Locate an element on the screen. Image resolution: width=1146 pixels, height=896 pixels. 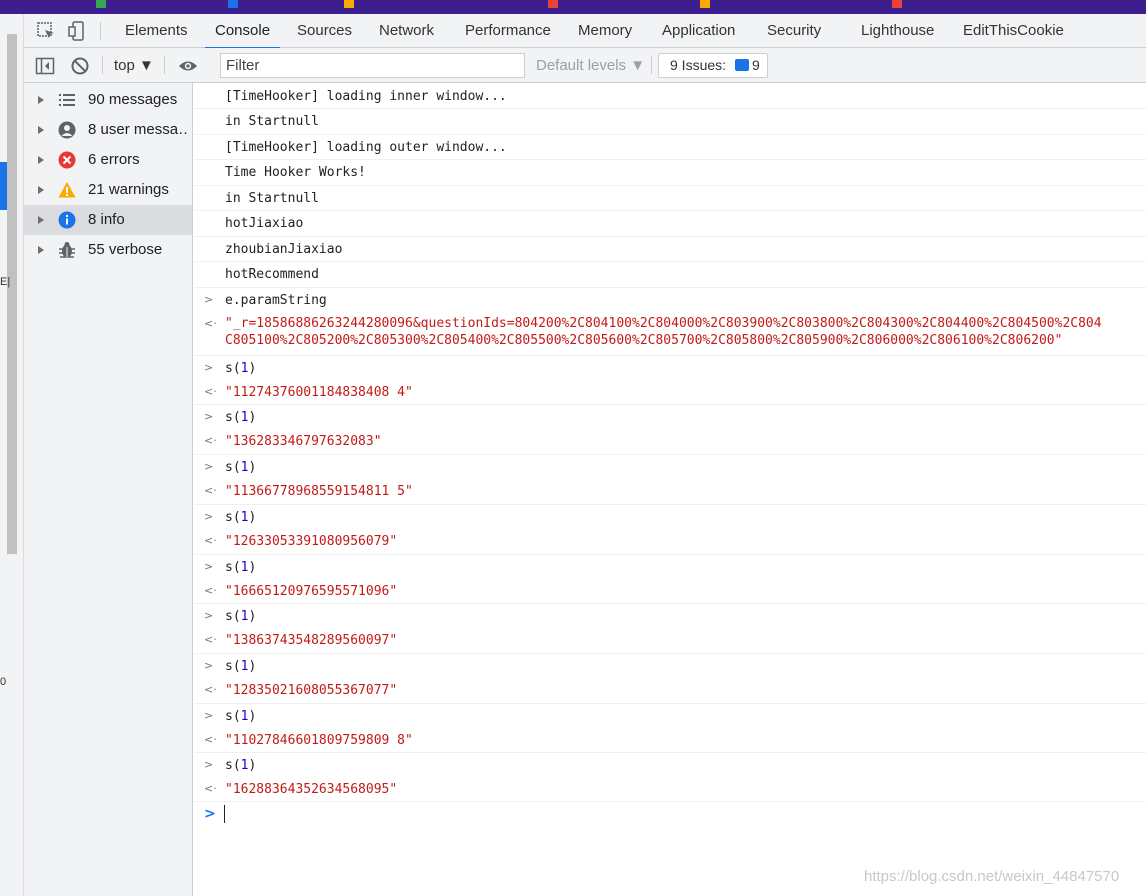
tab-editthiscookie: EditThisCookie is located at coordinates (1013, 31).